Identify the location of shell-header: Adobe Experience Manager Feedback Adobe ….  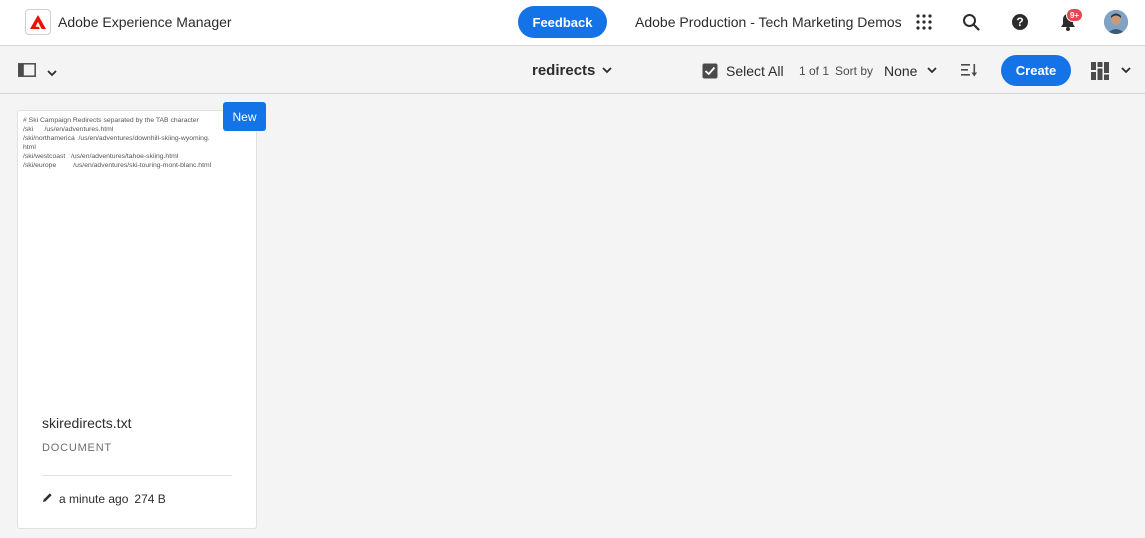
(572, 23).